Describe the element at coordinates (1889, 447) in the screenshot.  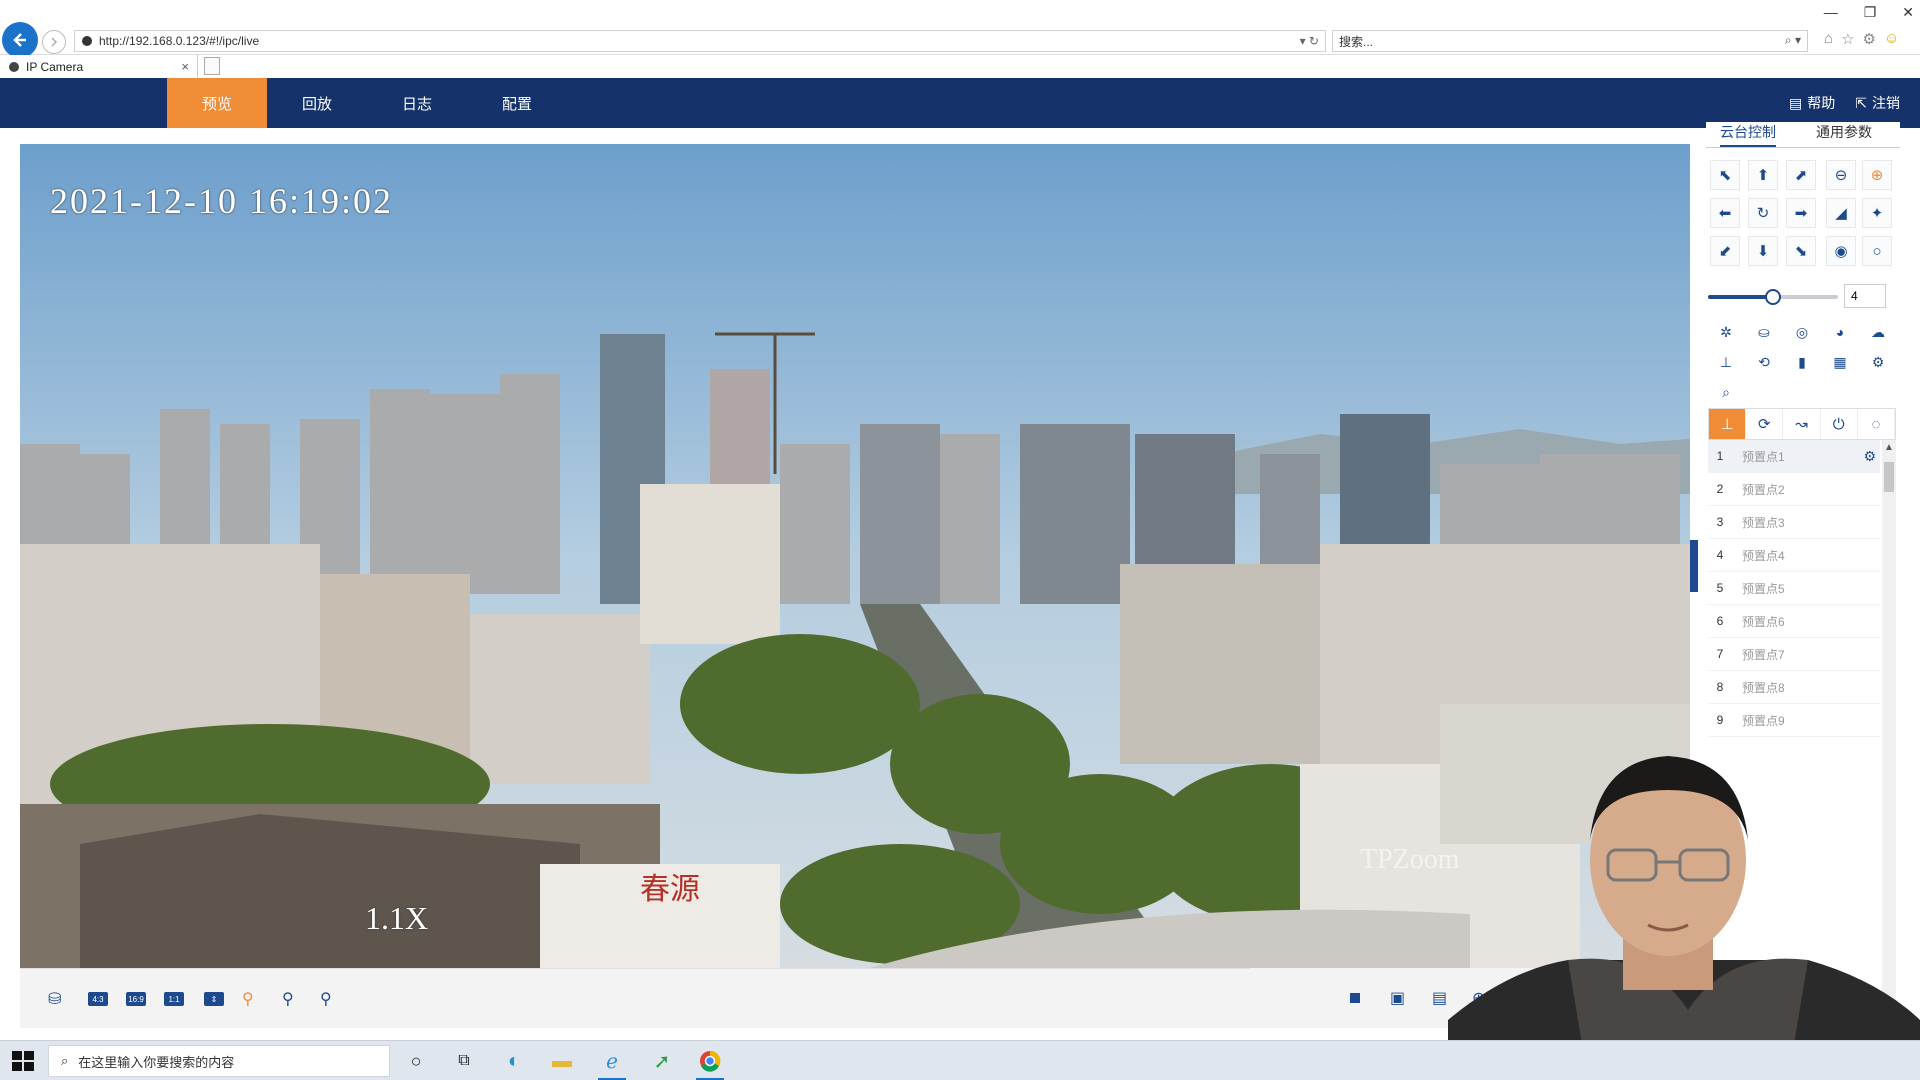
I see `scroll-up-icon: ▲` at that location.